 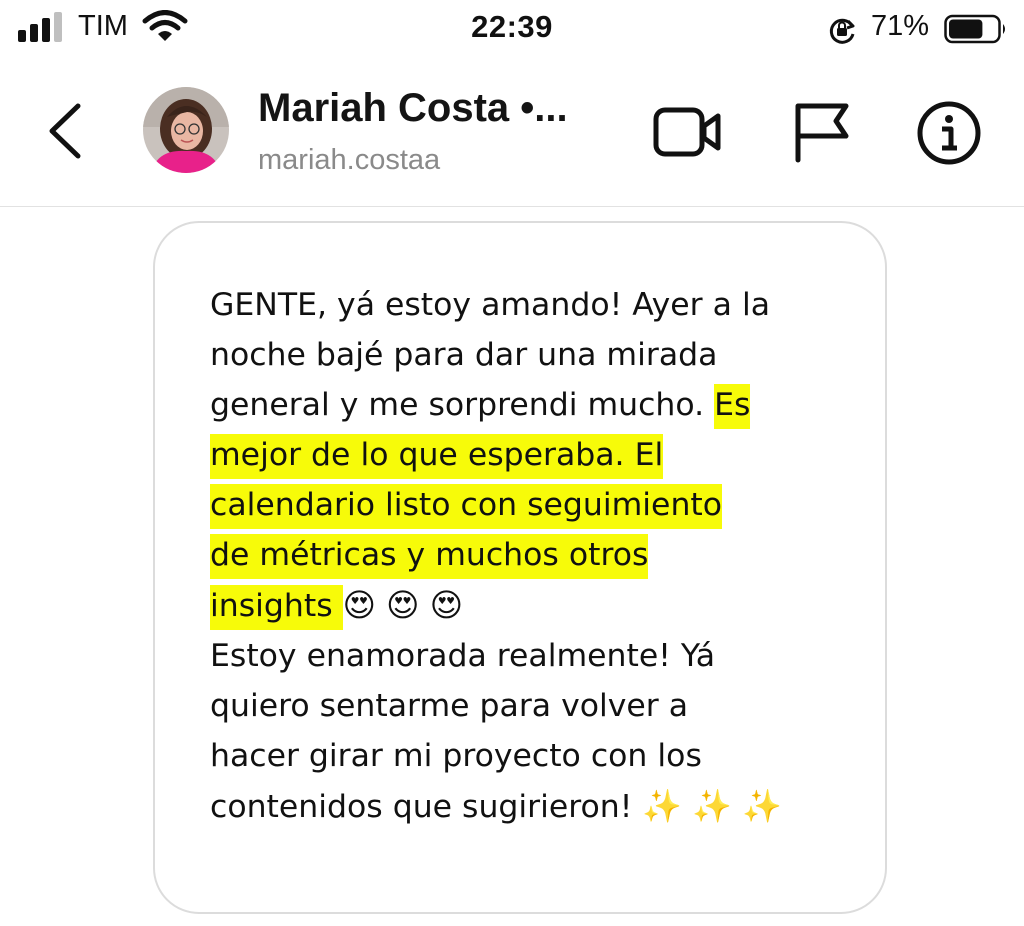 I want to click on message-line: Estoy enamorada realmente! Yá, so click(x=463, y=656).